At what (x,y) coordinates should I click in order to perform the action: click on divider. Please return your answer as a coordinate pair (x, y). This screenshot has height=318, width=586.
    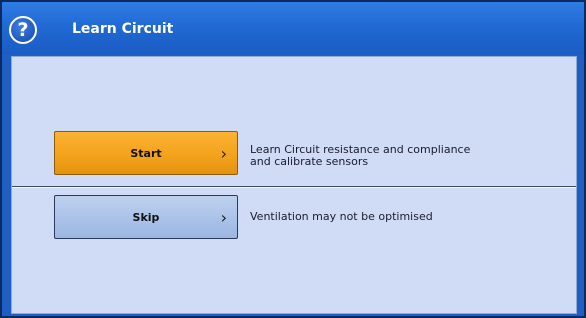
    Looking at the image, I should click on (294, 187).